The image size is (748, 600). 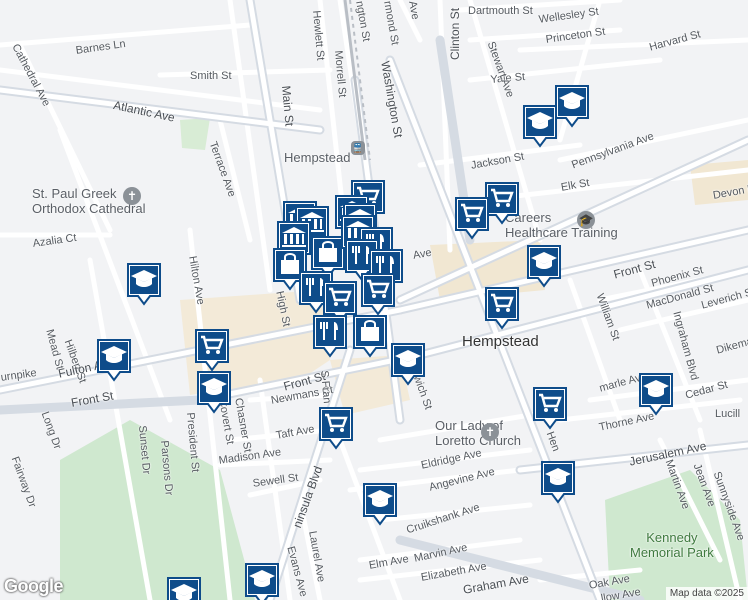 I want to click on poi-label-careers-training: Careers Healthcare Training, so click(x=561, y=225).